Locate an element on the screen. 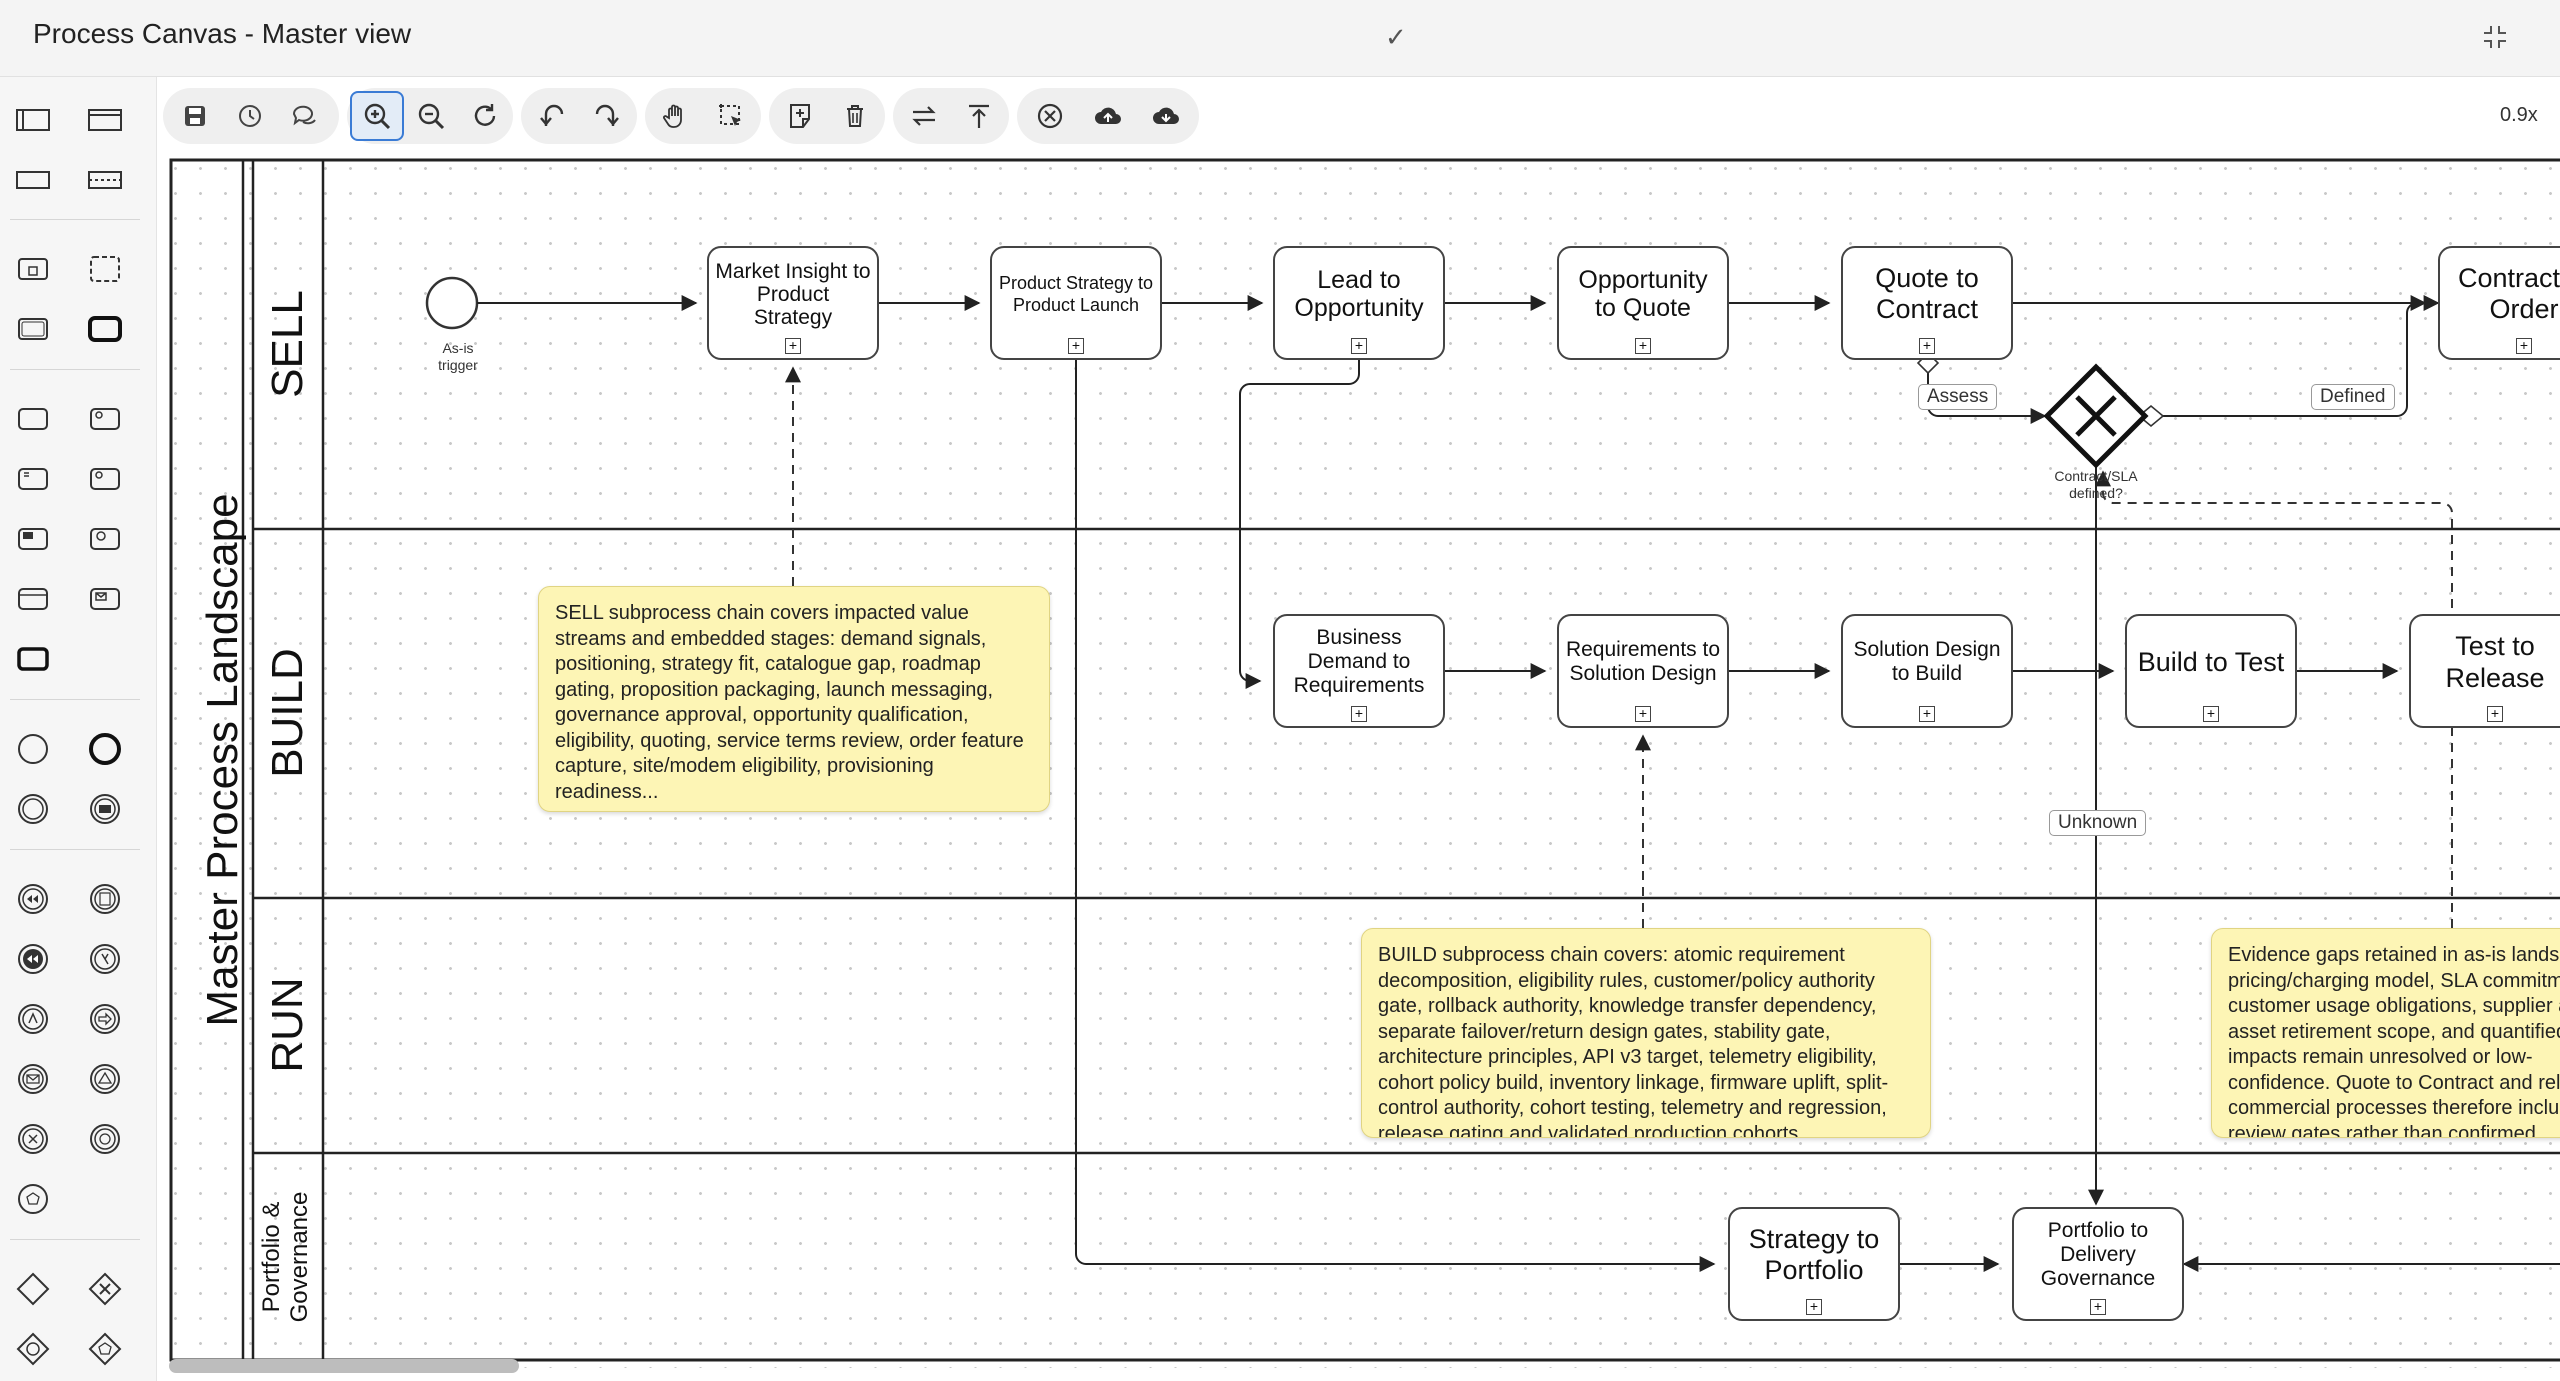  lane-label-portfolio-line1: Portfolio & is located at coordinates (271, 1257).